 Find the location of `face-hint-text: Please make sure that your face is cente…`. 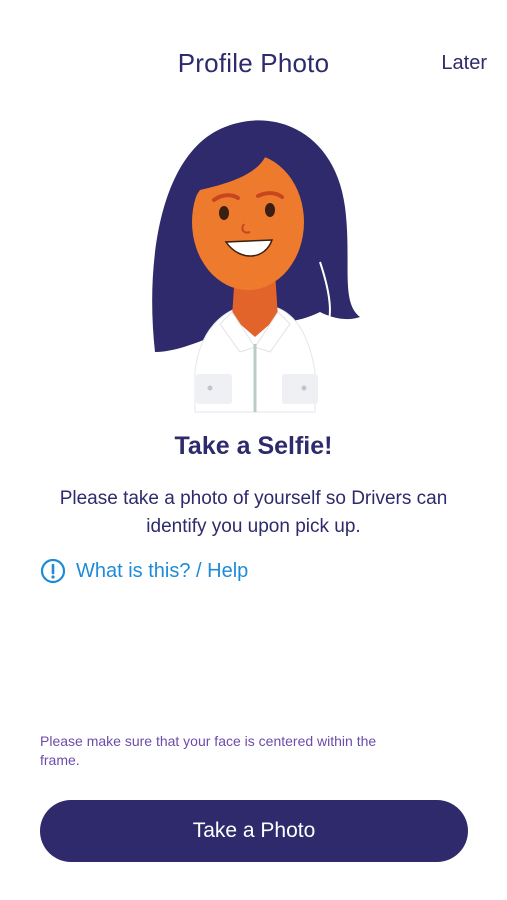

face-hint-text: Please make sure that your face is cente… is located at coordinates (208, 750).